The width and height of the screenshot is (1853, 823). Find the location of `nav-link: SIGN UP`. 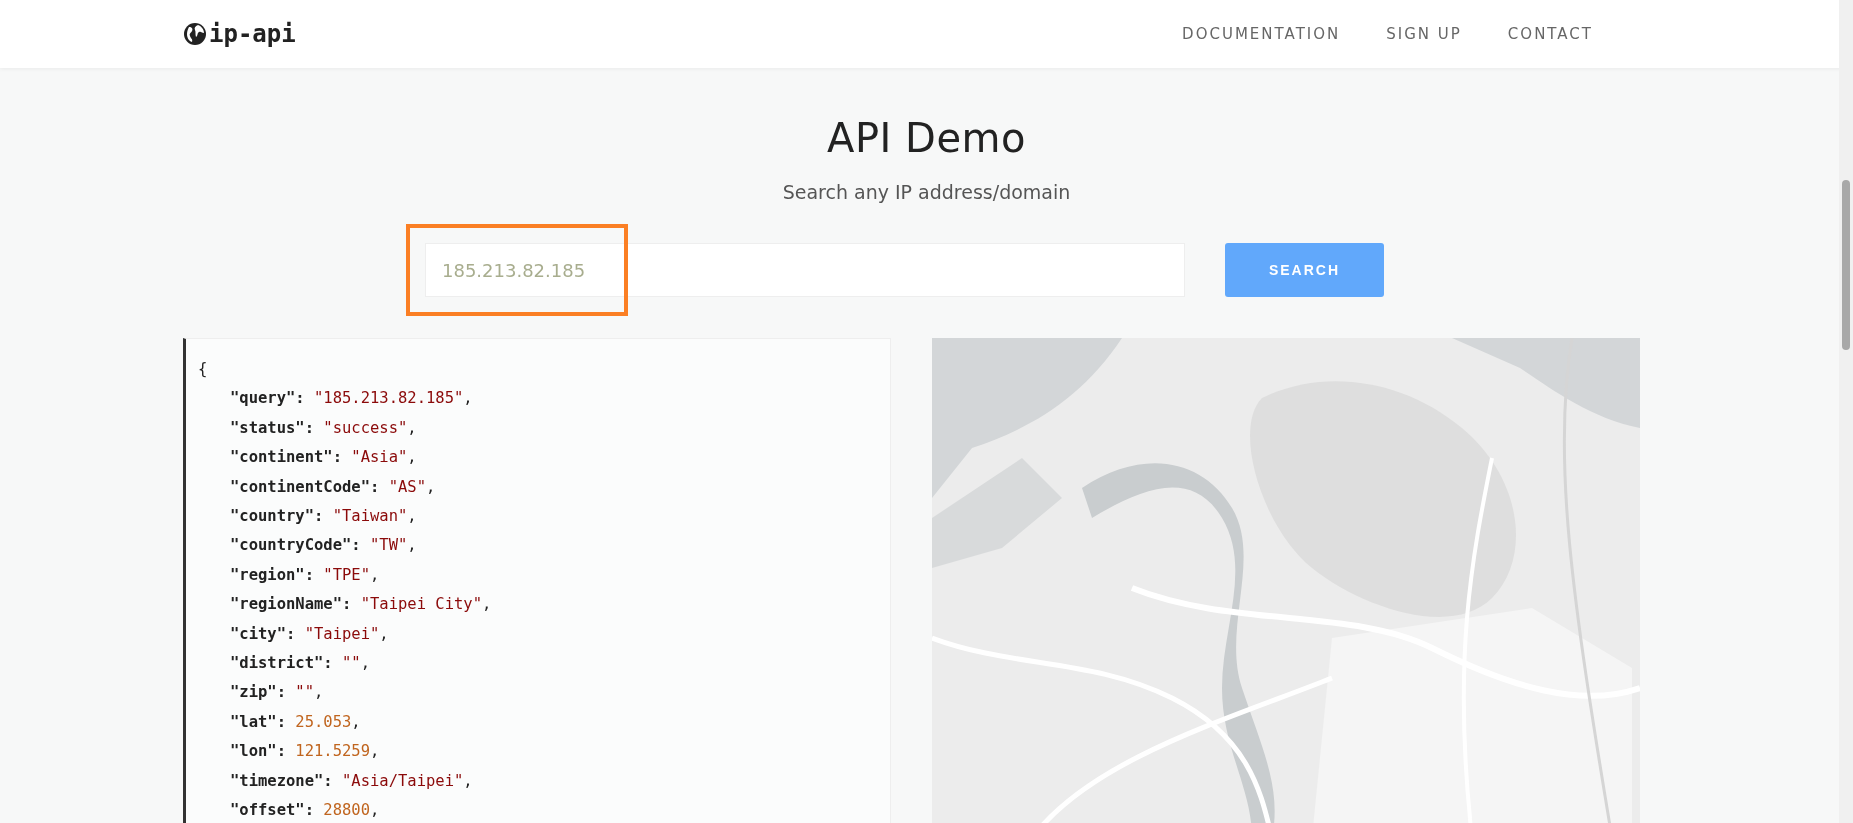

nav-link: SIGN UP is located at coordinates (1424, 34).